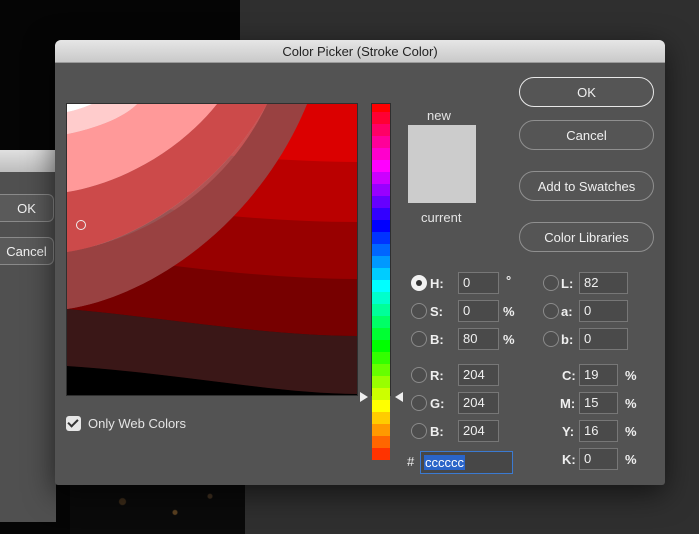 The image size is (699, 534). Describe the element at coordinates (598, 459) in the screenshot. I see `k-input: 0` at that location.